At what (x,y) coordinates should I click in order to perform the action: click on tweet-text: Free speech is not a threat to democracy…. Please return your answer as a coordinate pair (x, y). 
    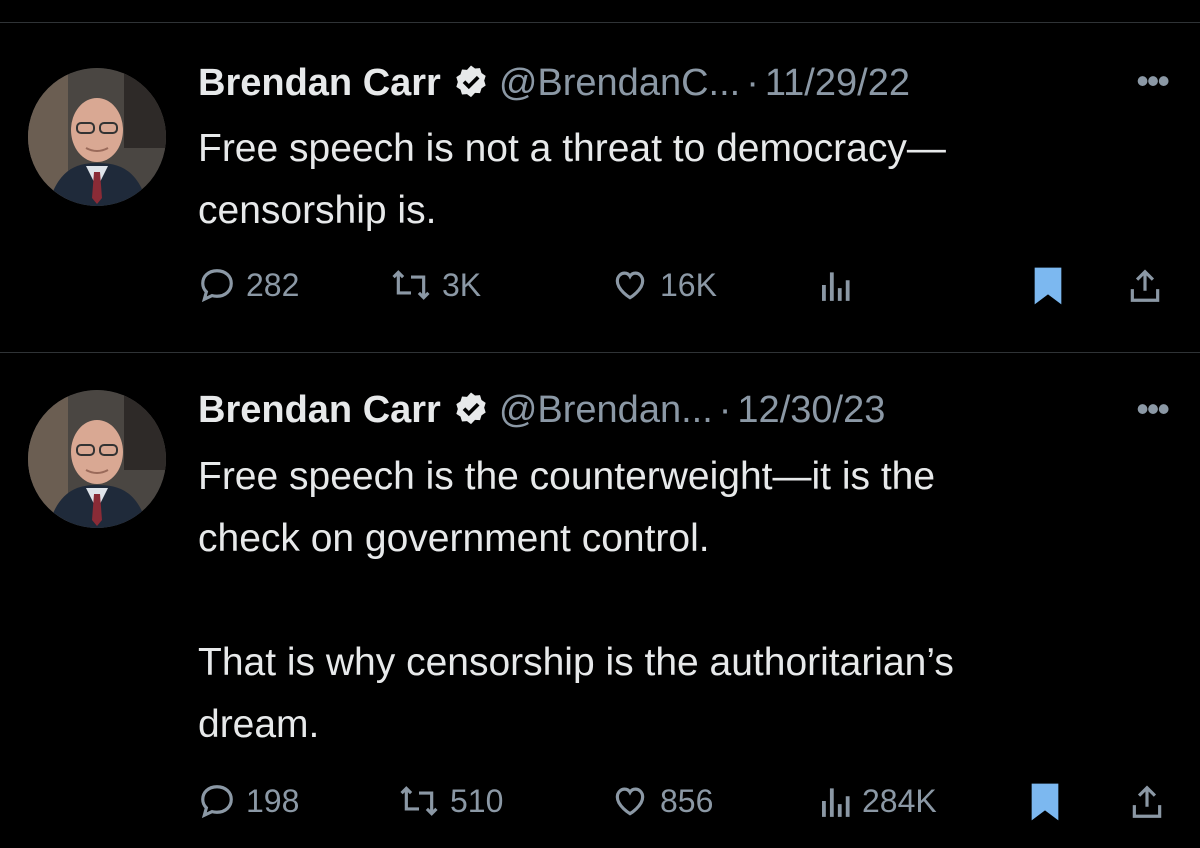
    Looking at the image, I should click on (572, 179).